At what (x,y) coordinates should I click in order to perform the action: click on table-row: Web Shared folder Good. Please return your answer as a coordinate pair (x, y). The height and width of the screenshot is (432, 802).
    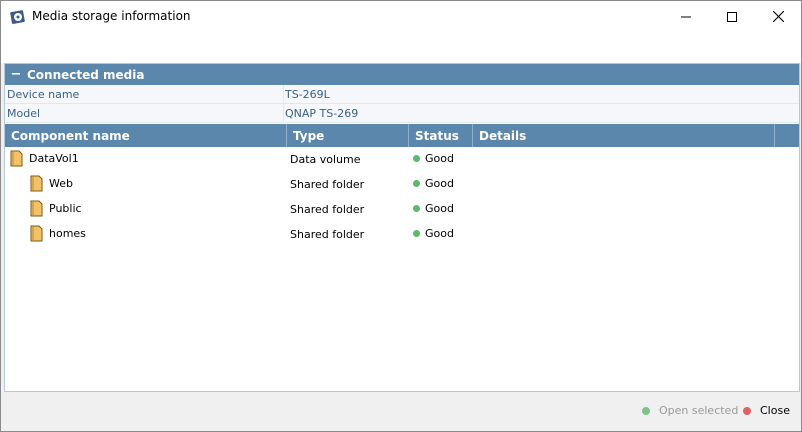
    Looking at the image, I should click on (402, 184).